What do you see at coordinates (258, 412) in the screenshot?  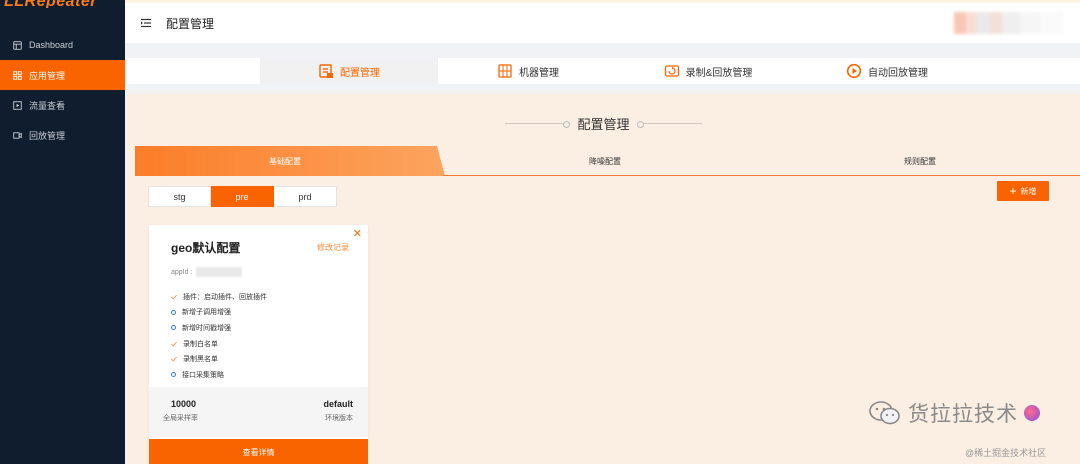 I see `card-stats: 10000 全局采样率 default 环境版本` at bounding box center [258, 412].